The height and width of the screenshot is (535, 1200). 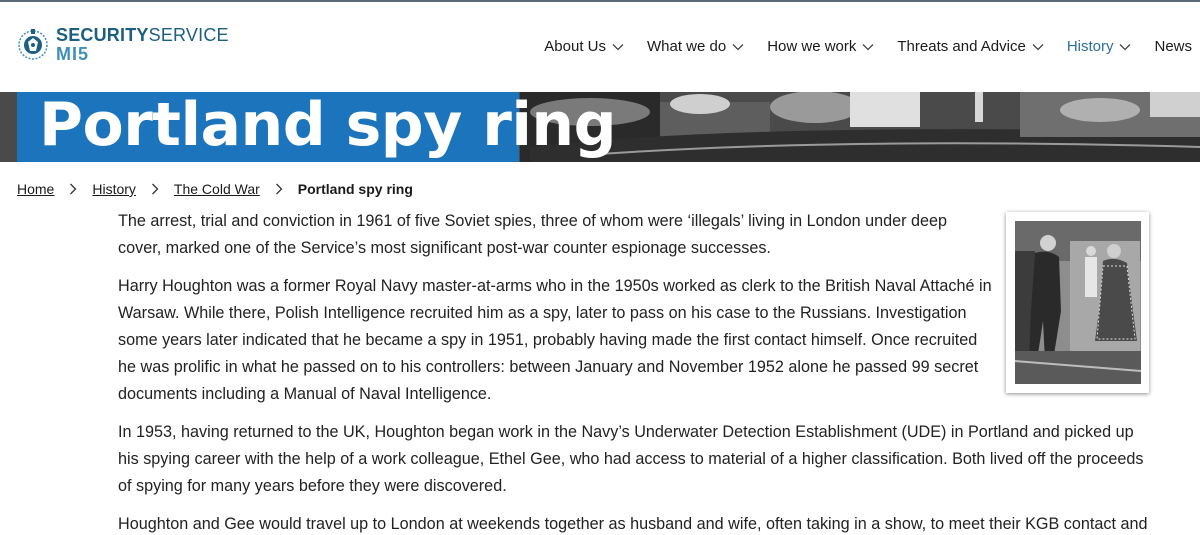 I want to click on nav-item-label: How we work, so click(x=812, y=46).